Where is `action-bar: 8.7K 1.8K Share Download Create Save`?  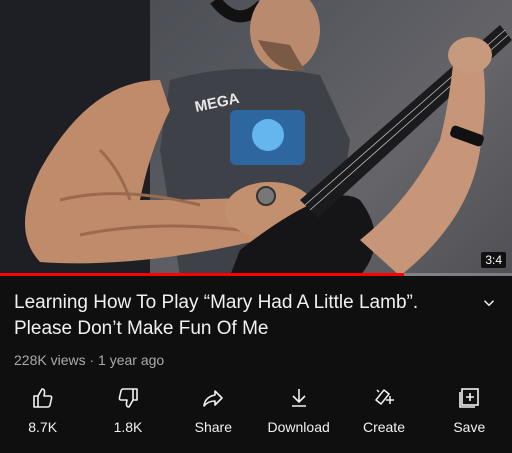
action-bar: 8.7K 1.8K Share Download Create Save is located at coordinates (256, 410).